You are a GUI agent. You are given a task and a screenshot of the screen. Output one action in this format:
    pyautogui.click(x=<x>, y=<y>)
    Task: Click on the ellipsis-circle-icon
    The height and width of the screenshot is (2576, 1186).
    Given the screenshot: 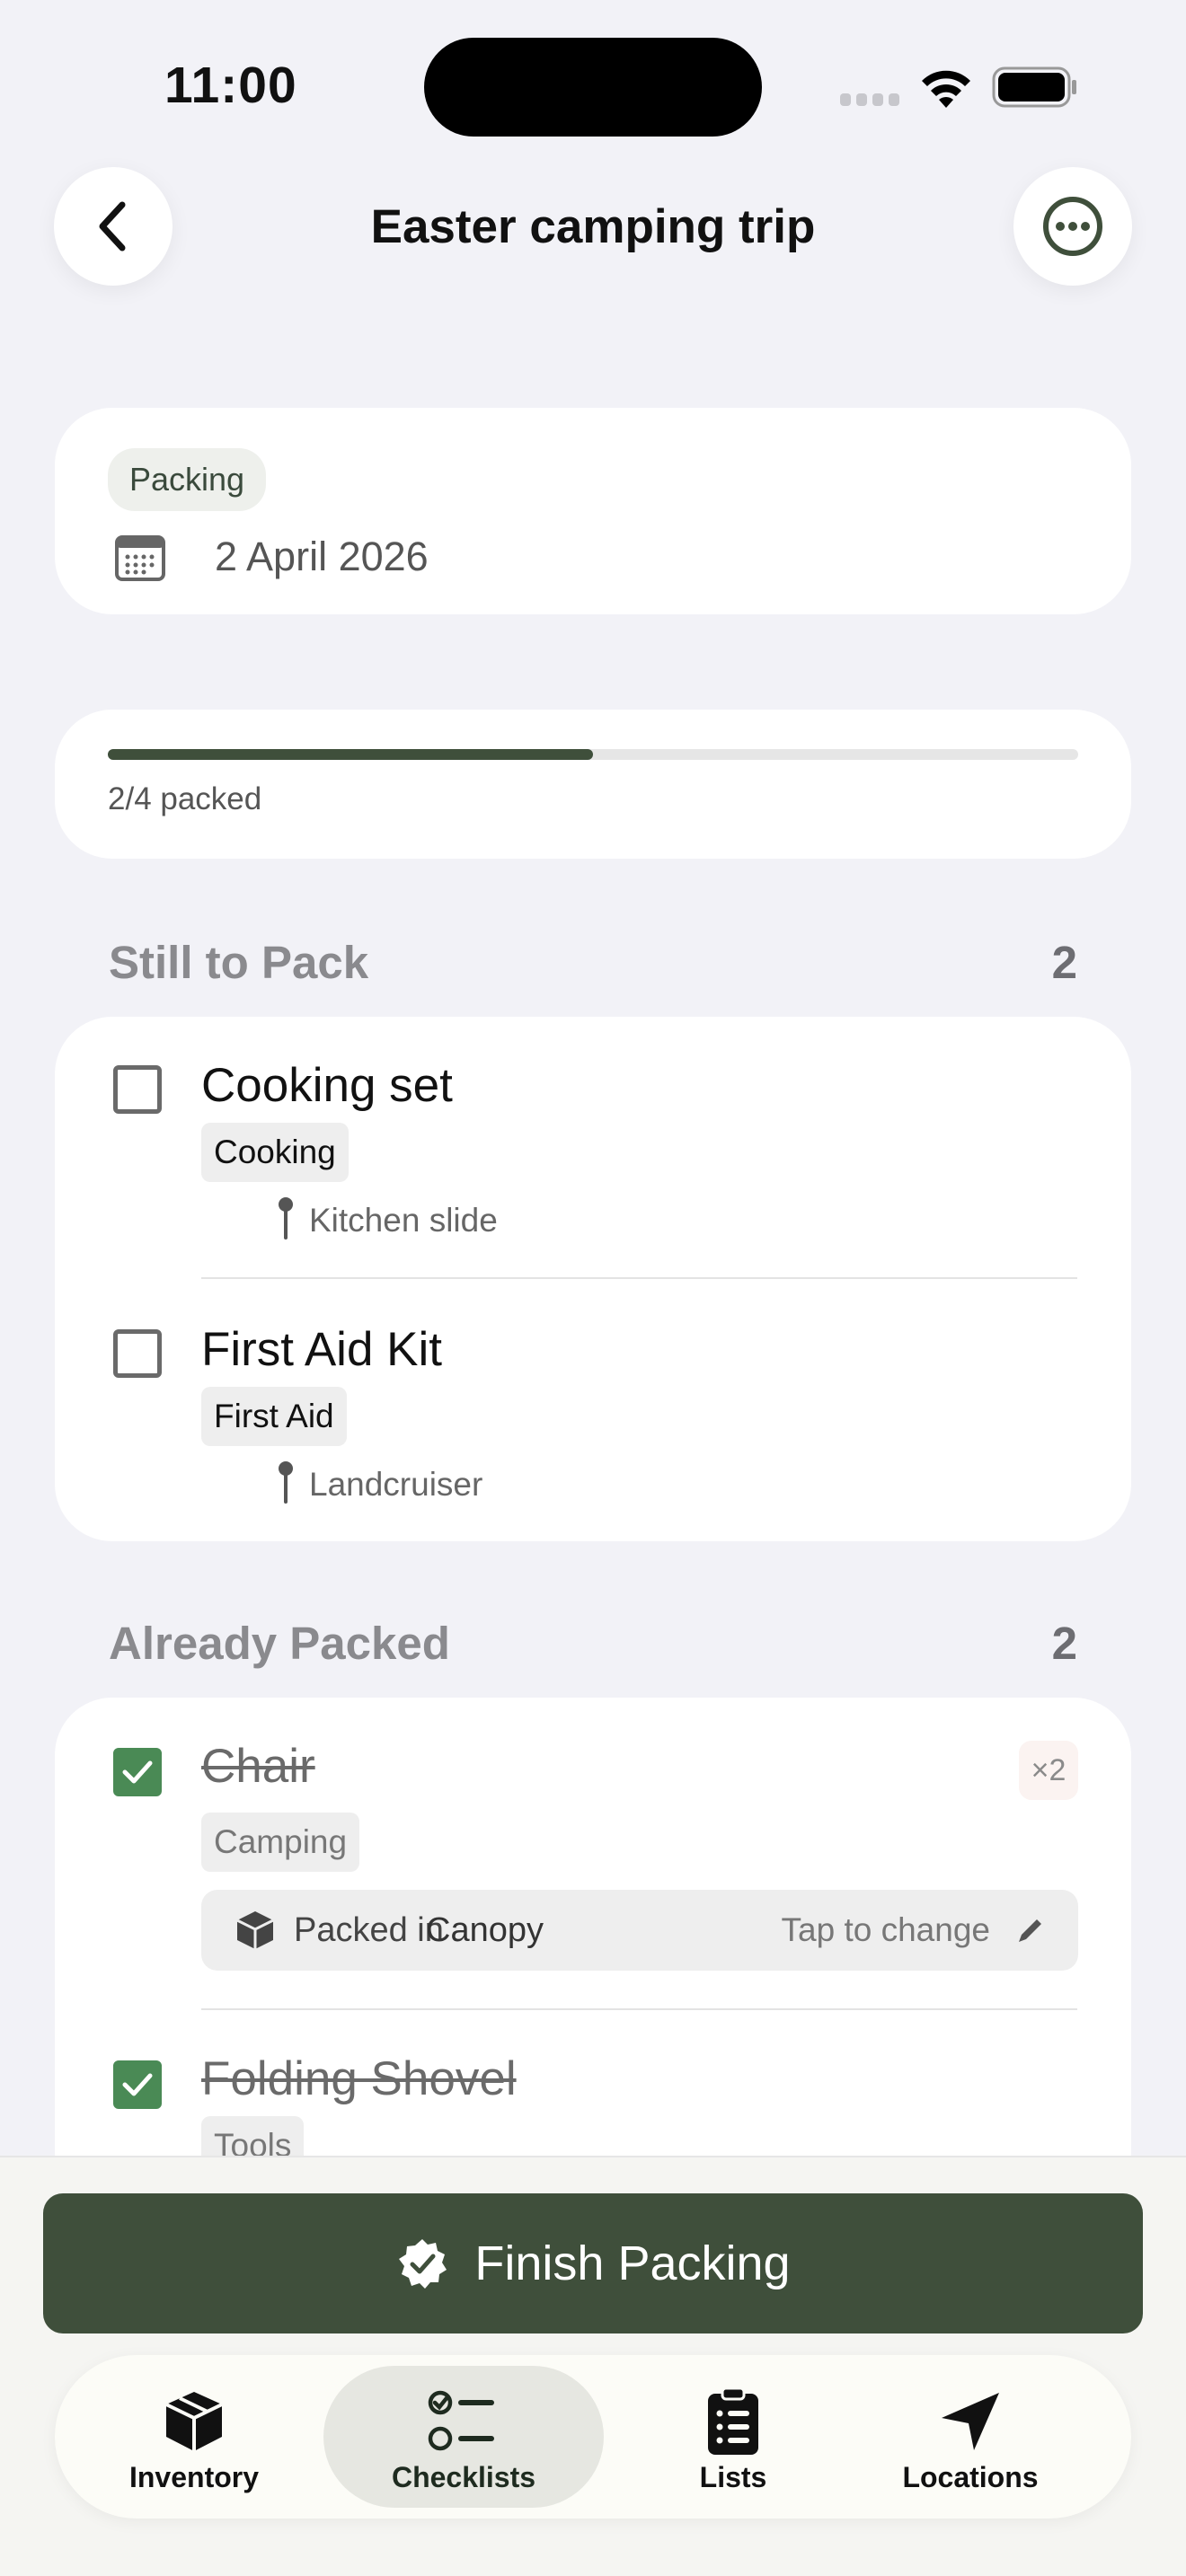 What is the action you would take?
    pyautogui.click(x=1072, y=226)
    